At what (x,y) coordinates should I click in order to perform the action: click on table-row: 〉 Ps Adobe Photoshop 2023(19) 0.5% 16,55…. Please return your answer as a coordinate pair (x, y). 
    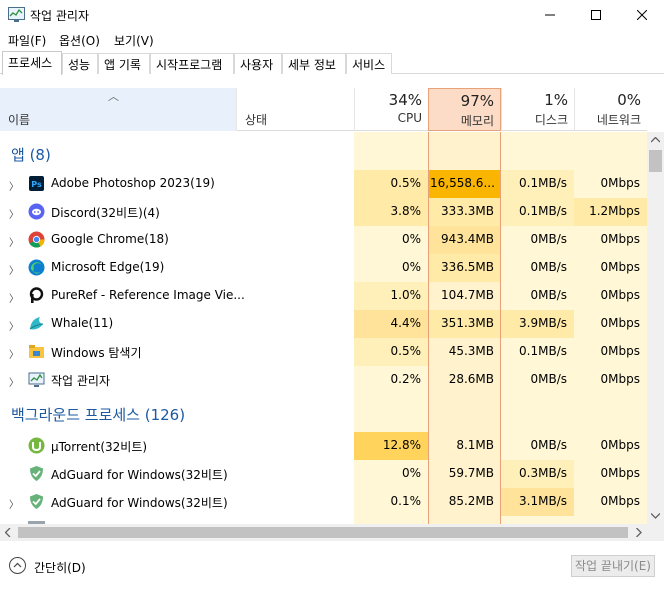
    Looking at the image, I should click on (323, 184).